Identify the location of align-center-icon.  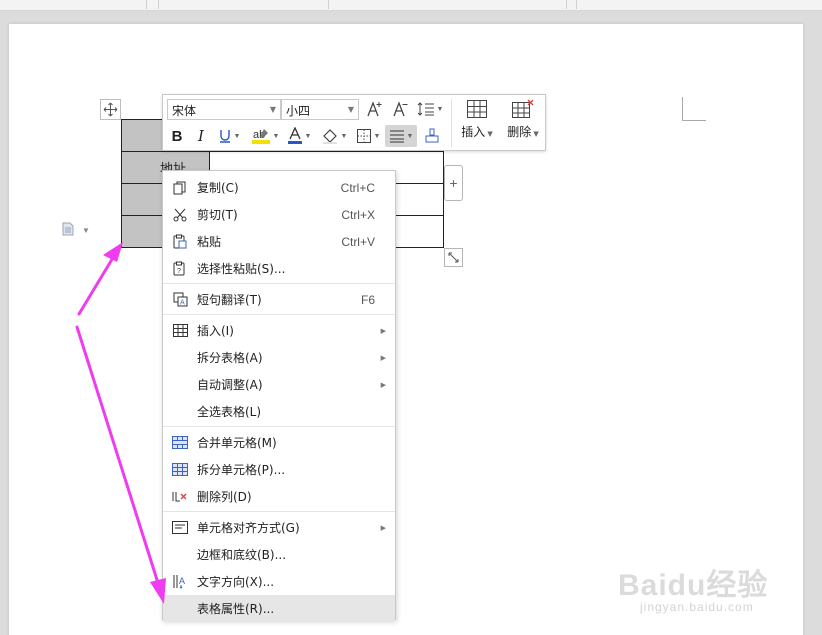
(396, 136).